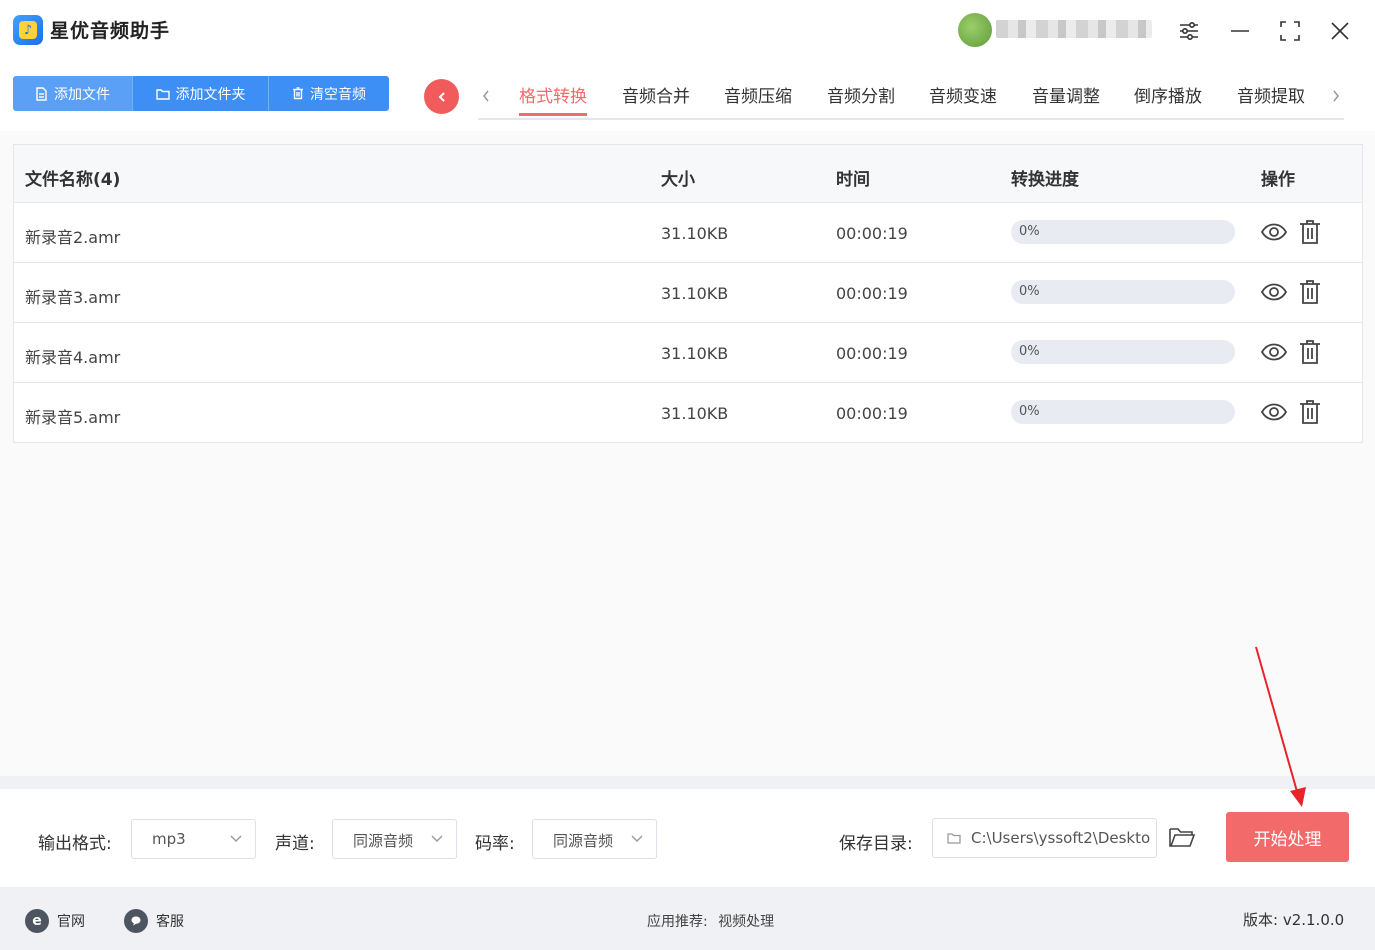 The image size is (1375, 950). What do you see at coordinates (338, 94) in the screenshot?
I see `clear-audio-label: 清空音频` at bounding box center [338, 94].